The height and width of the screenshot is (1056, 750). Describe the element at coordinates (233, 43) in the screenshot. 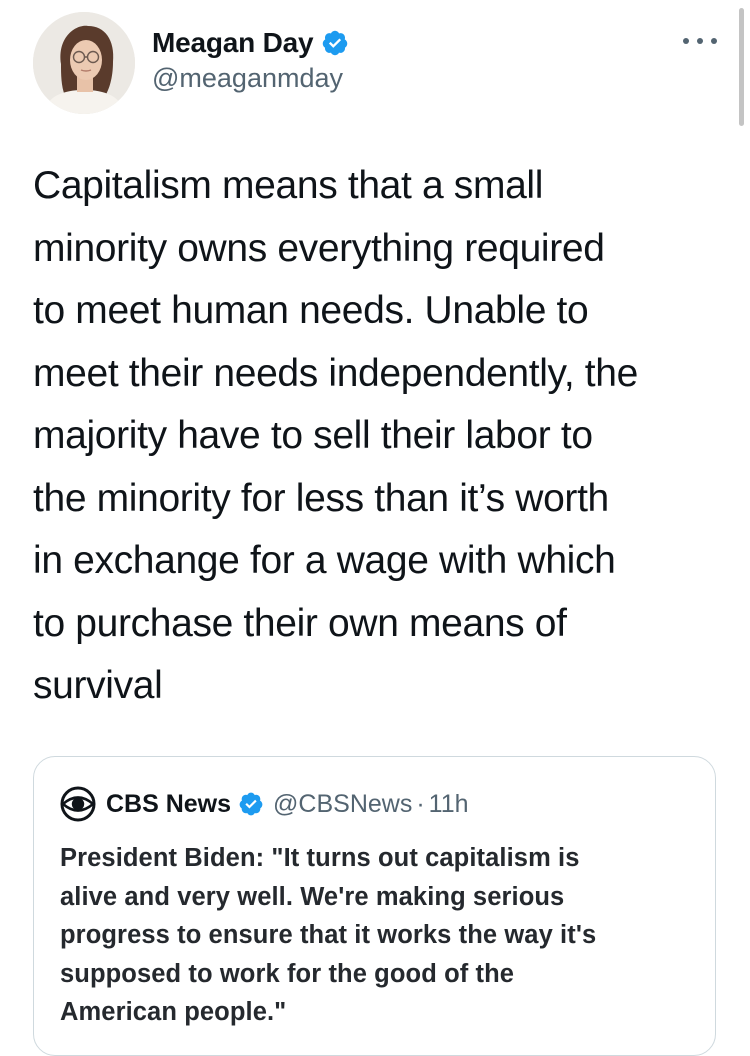

I see `author-name: Meagan Day` at that location.